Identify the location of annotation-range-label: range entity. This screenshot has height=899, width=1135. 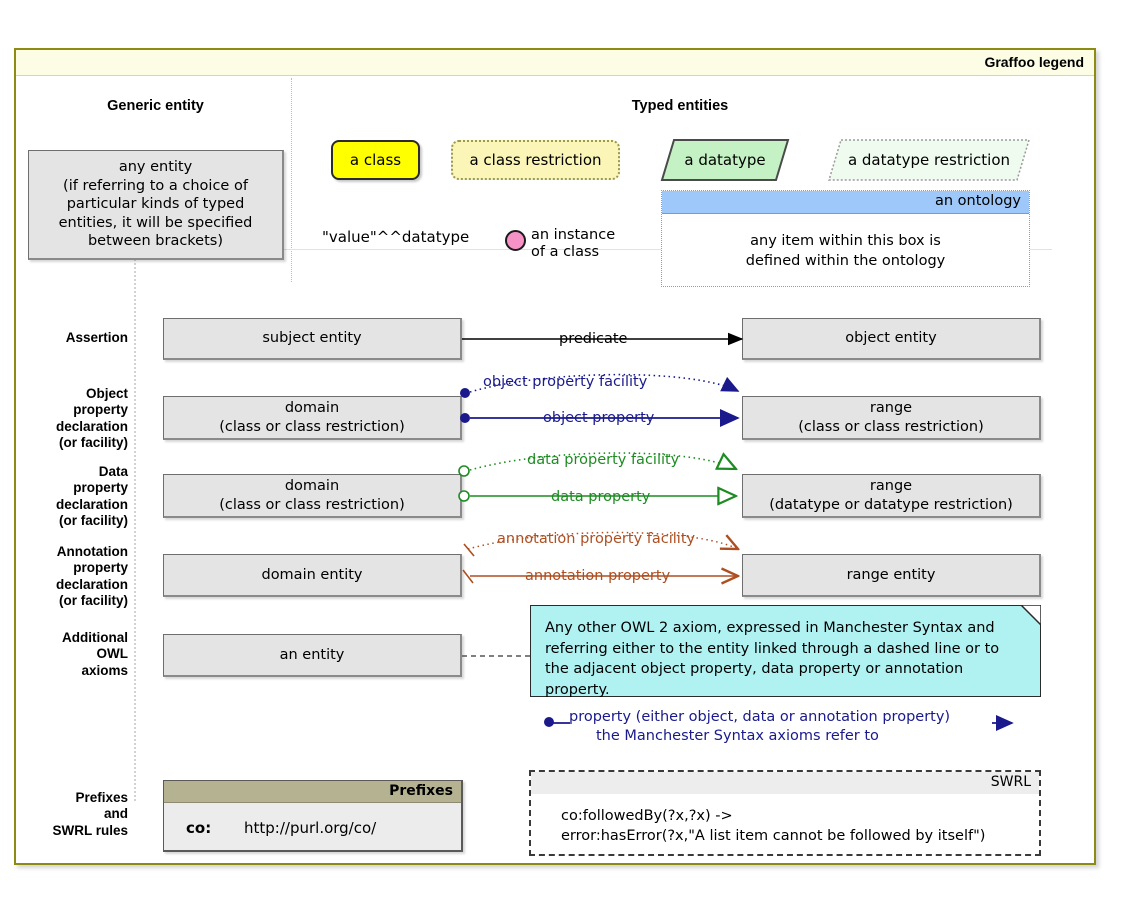
(891, 574).